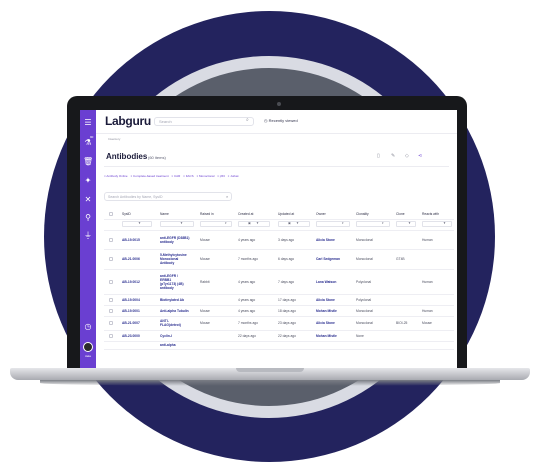 The height and width of the screenshot is (474, 540). I want to click on filter-tag: × Complete-based treatment, so click(149, 176).